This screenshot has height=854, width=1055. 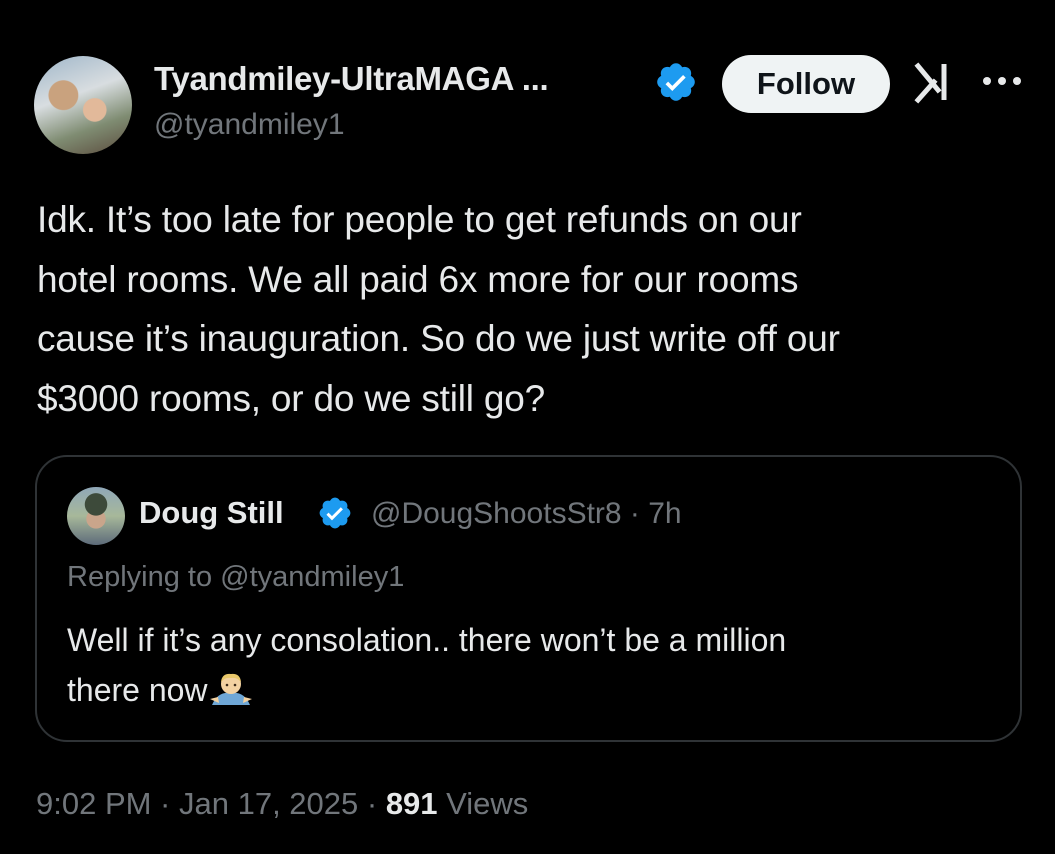 I want to click on quote-handle-time: @DougShootsStr8 · 7h, so click(x=526, y=514).